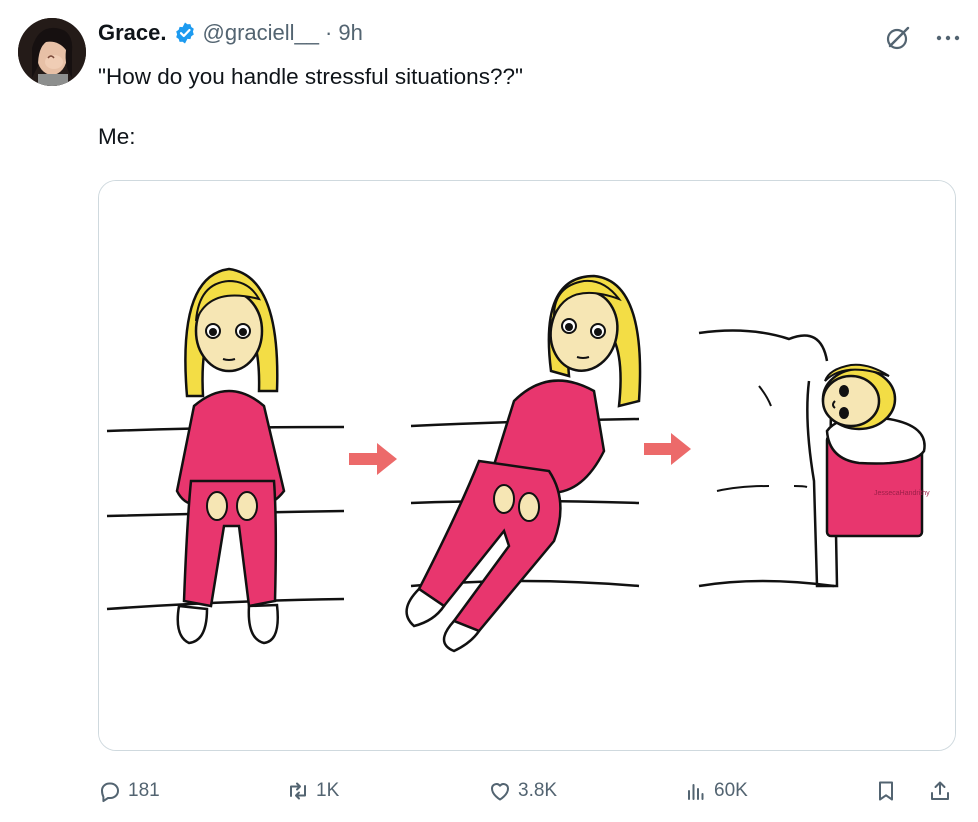  I want to click on tweet-header: Grace. @graciell__ · 9h, so click(230, 33).